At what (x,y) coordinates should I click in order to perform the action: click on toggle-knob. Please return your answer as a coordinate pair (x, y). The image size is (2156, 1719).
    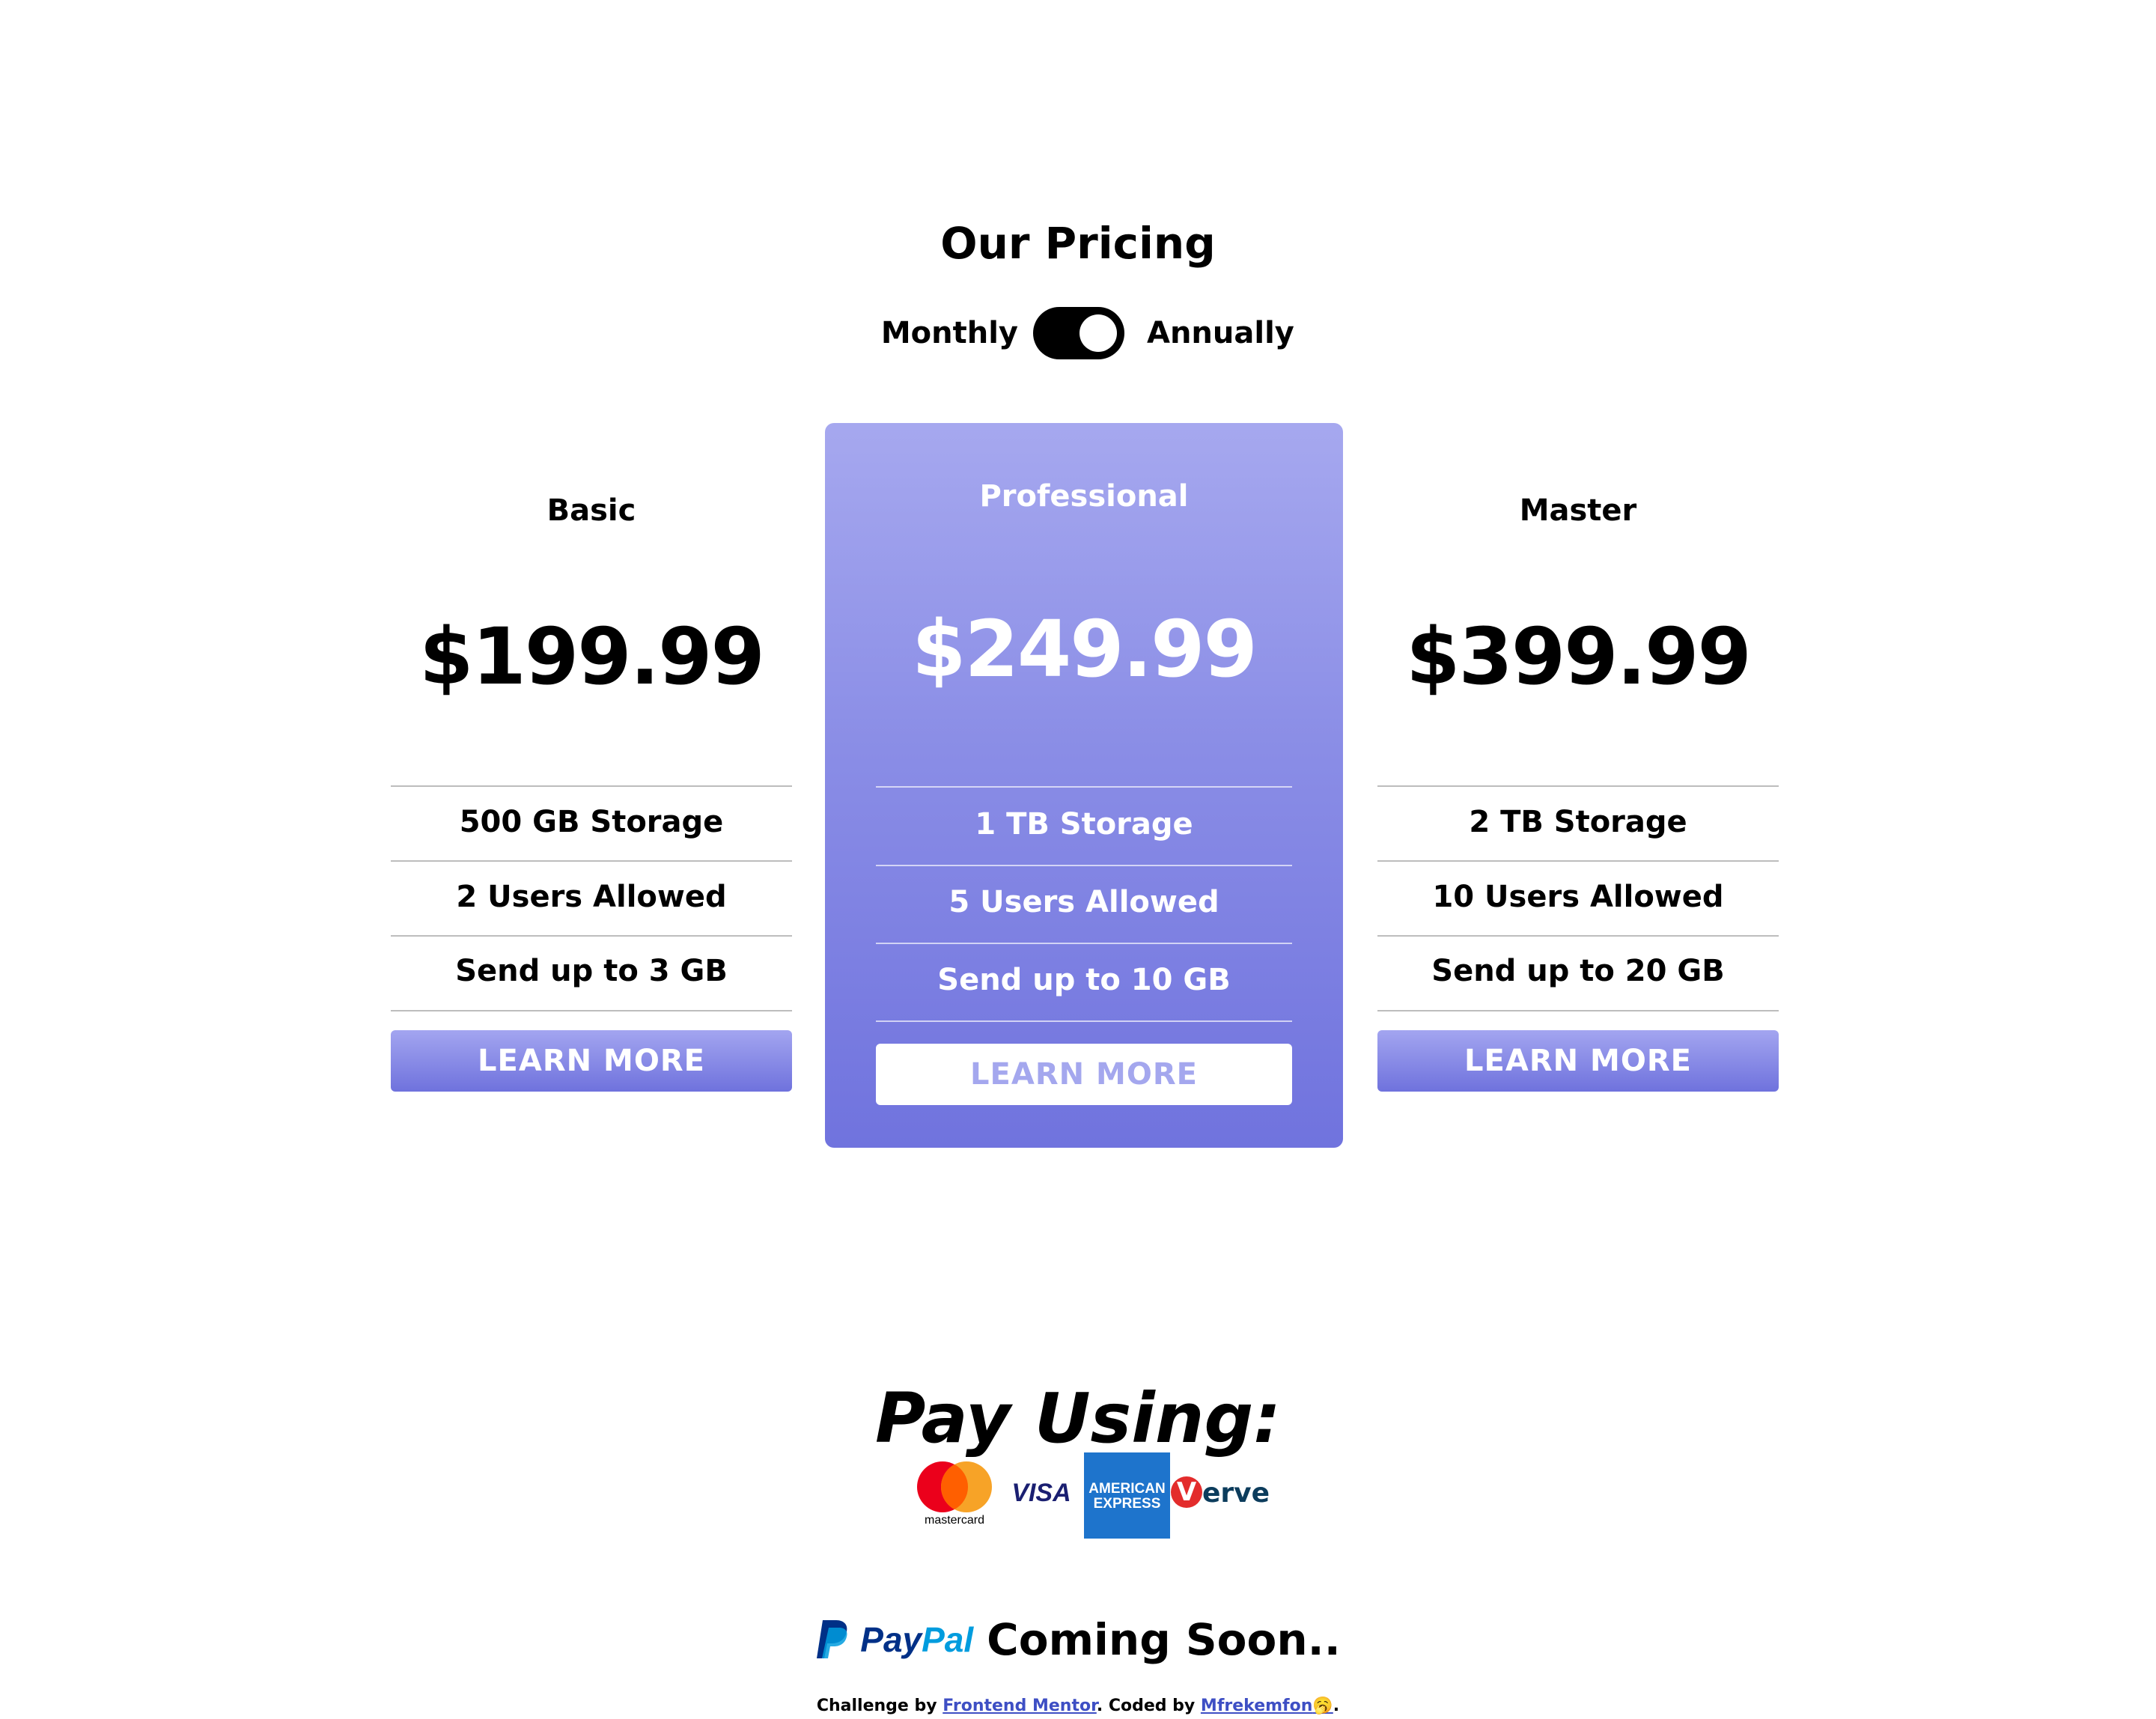
    Looking at the image, I should click on (1098, 333).